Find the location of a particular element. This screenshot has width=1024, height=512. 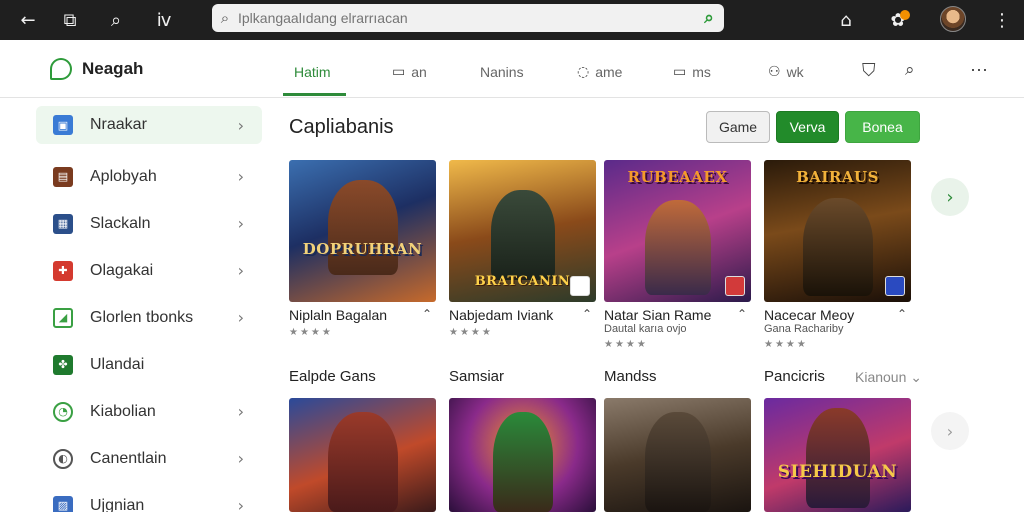

home-icon: ⌂ is located at coordinates (846, 20).